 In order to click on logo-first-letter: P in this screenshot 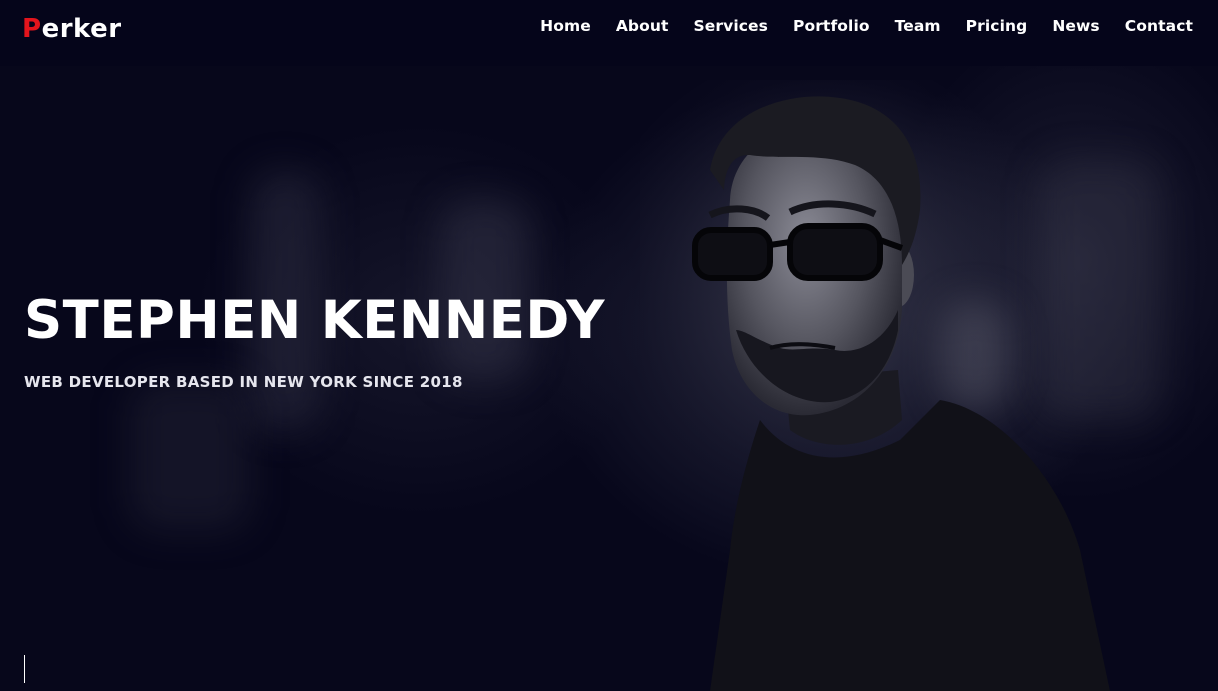, I will do `click(32, 29)`.